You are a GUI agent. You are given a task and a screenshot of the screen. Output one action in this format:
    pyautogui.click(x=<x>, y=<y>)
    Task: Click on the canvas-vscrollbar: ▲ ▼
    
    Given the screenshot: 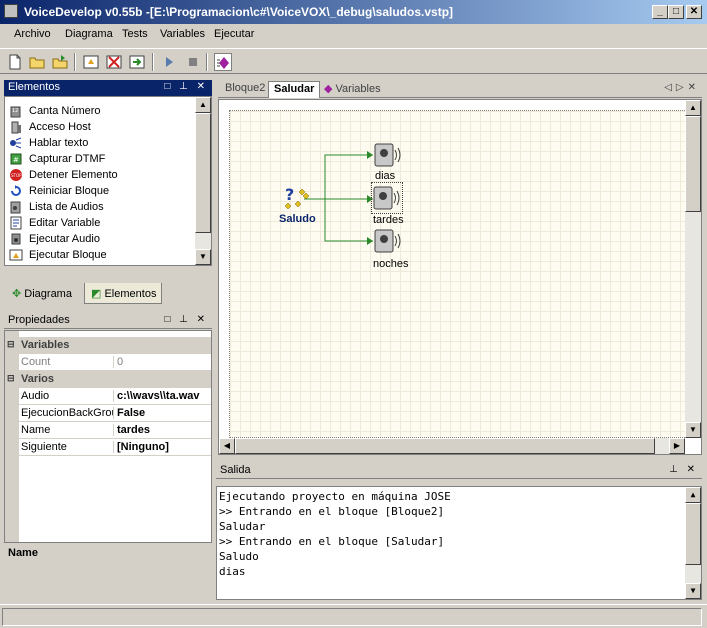 What is the action you would take?
    pyautogui.click(x=693, y=269)
    